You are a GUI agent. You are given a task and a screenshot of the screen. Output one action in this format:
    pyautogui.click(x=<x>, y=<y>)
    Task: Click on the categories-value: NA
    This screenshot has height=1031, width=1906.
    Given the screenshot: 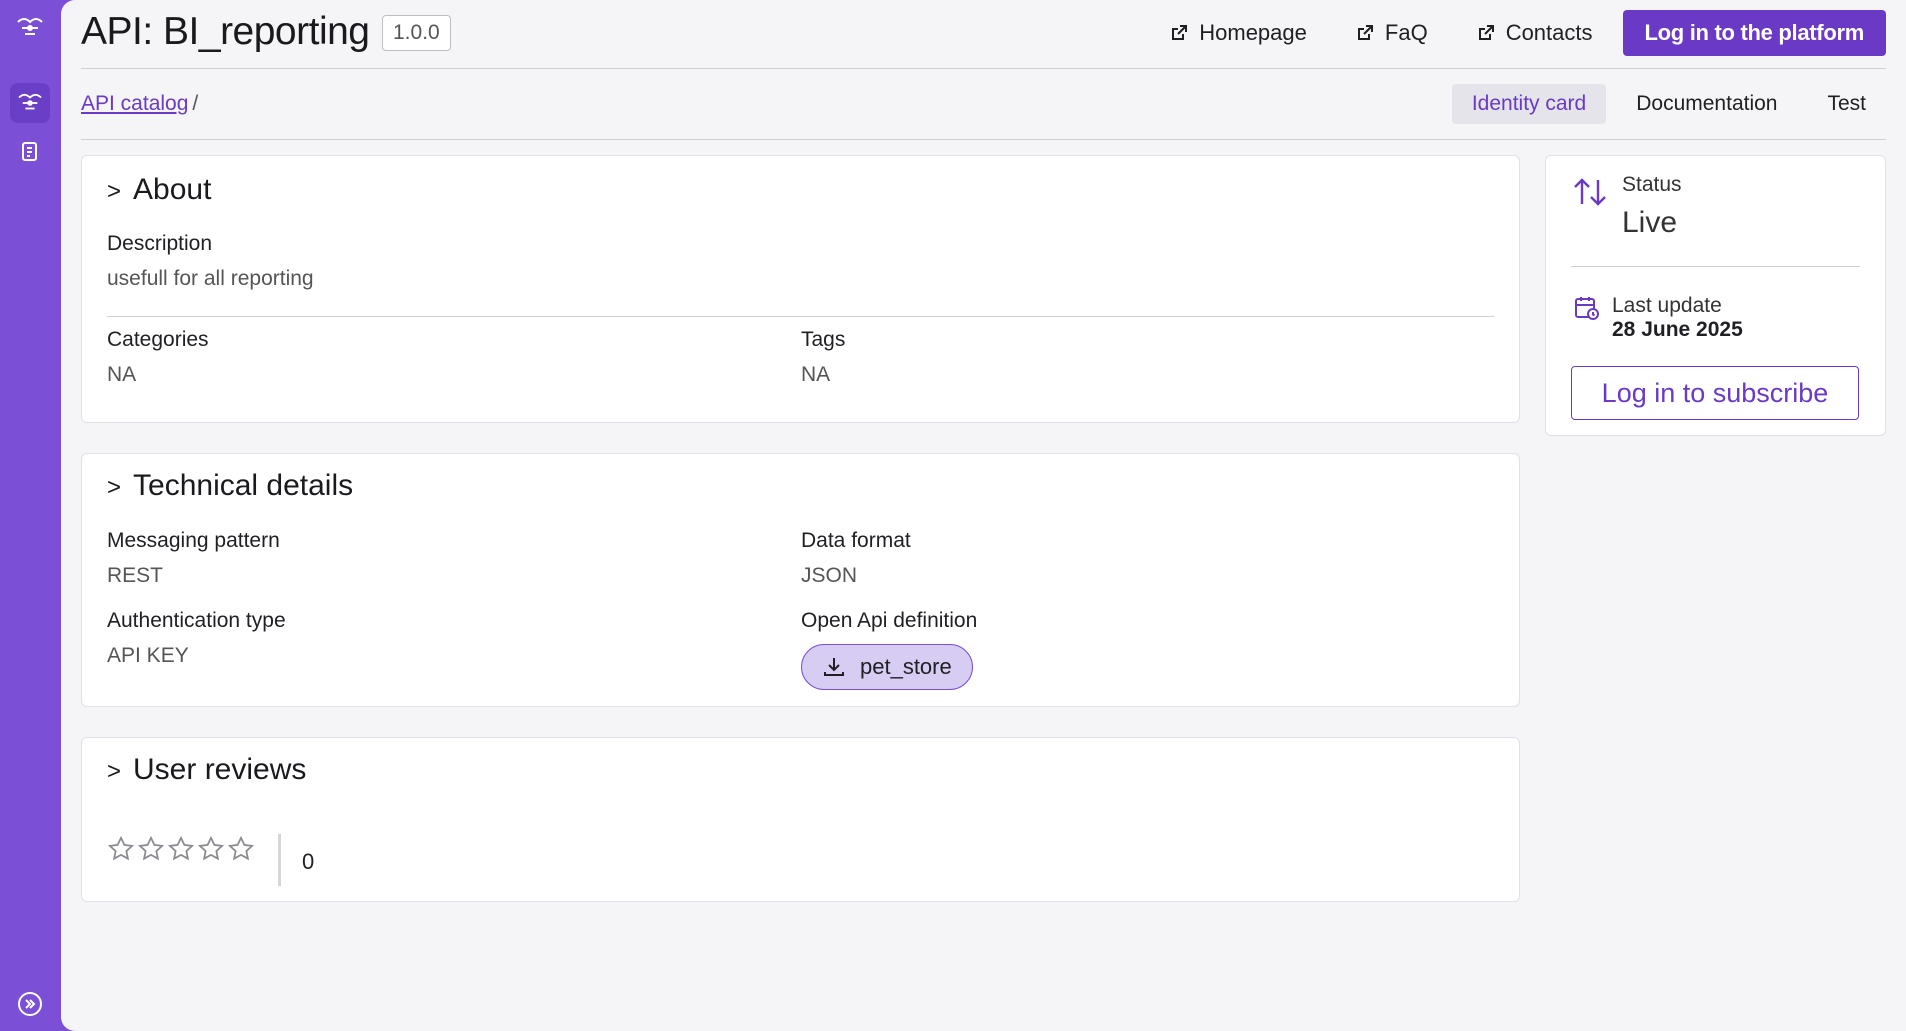 What is the action you would take?
    pyautogui.click(x=122, y=374)
    